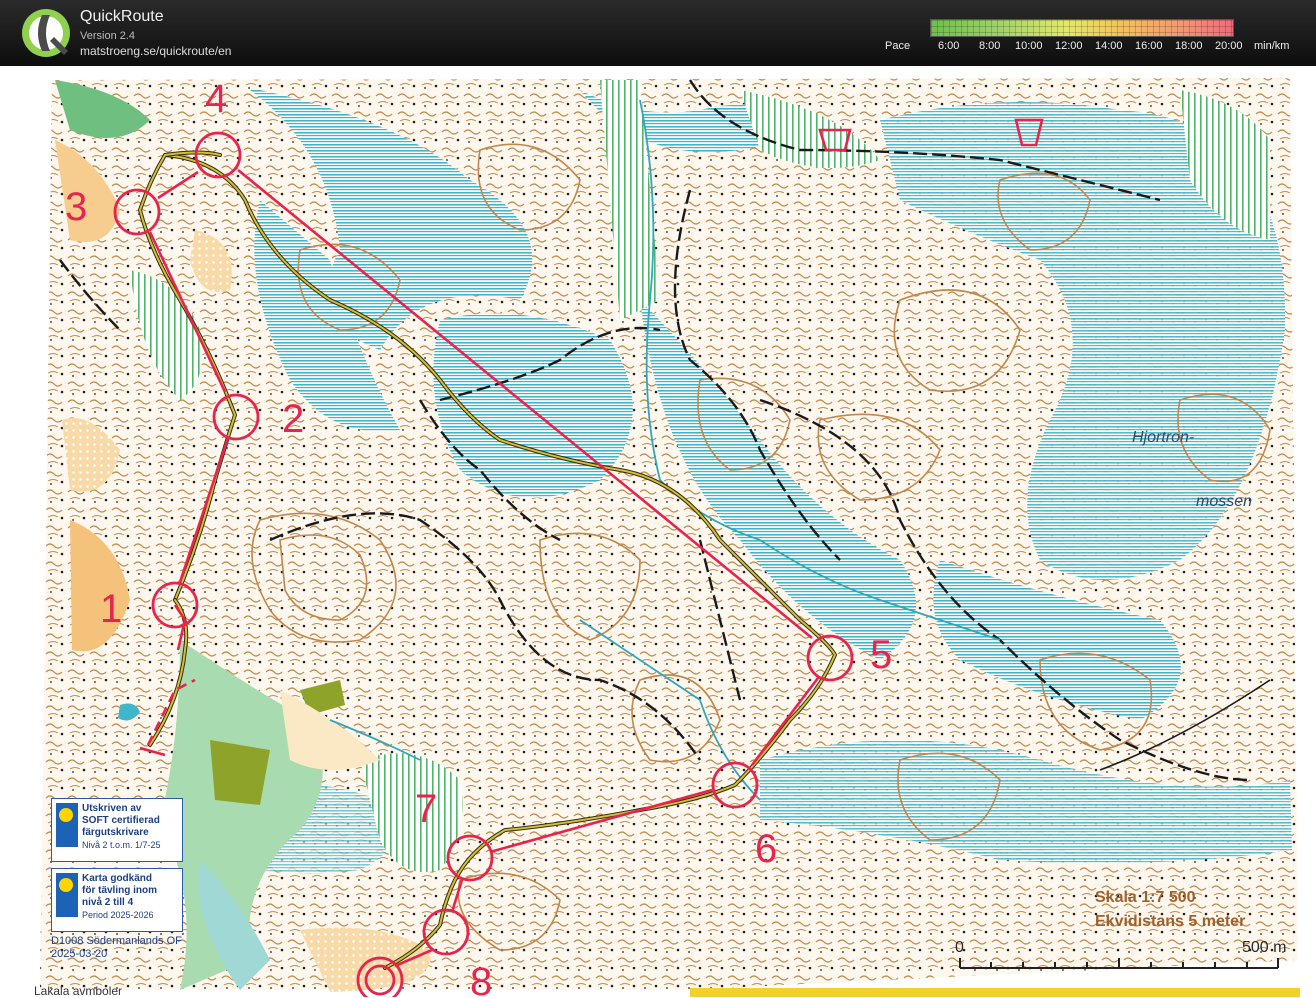 The image size is (1316, 998). Describe the element at coordinates (117, 878) in the screenshot. I see `badge2-line1: Karta godkänd` at that location.